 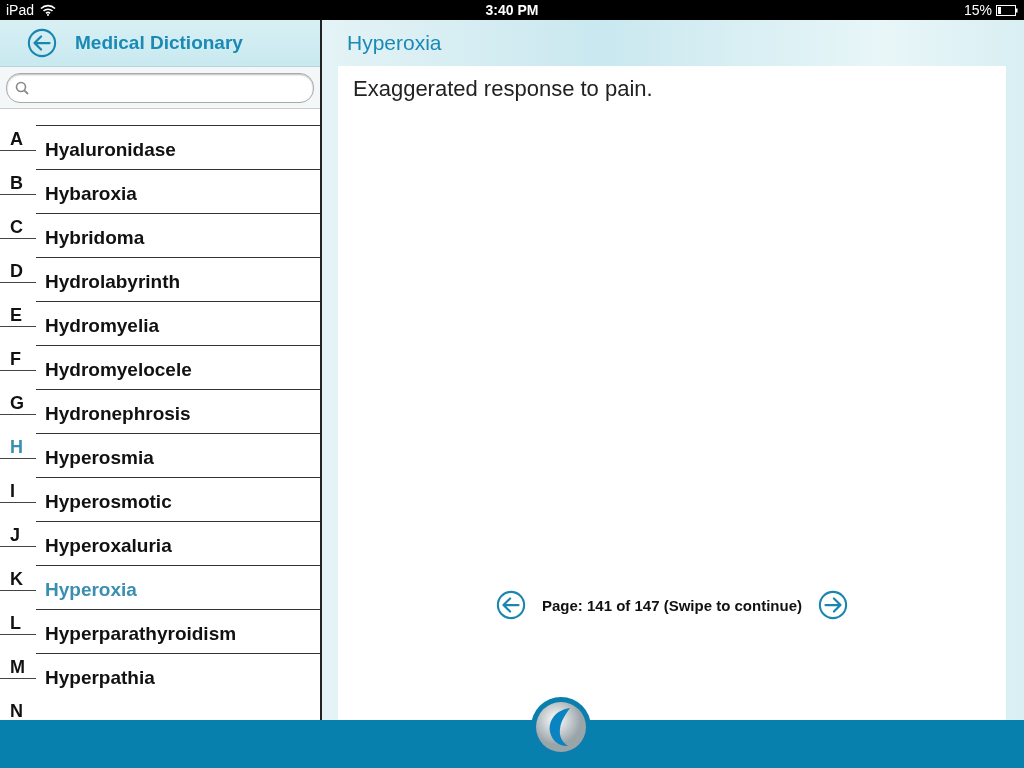 What do you see at coordinates (178, 323) in the screenshot?
I see `term-item: Hydromyelia` at bounding box center [178, 323].